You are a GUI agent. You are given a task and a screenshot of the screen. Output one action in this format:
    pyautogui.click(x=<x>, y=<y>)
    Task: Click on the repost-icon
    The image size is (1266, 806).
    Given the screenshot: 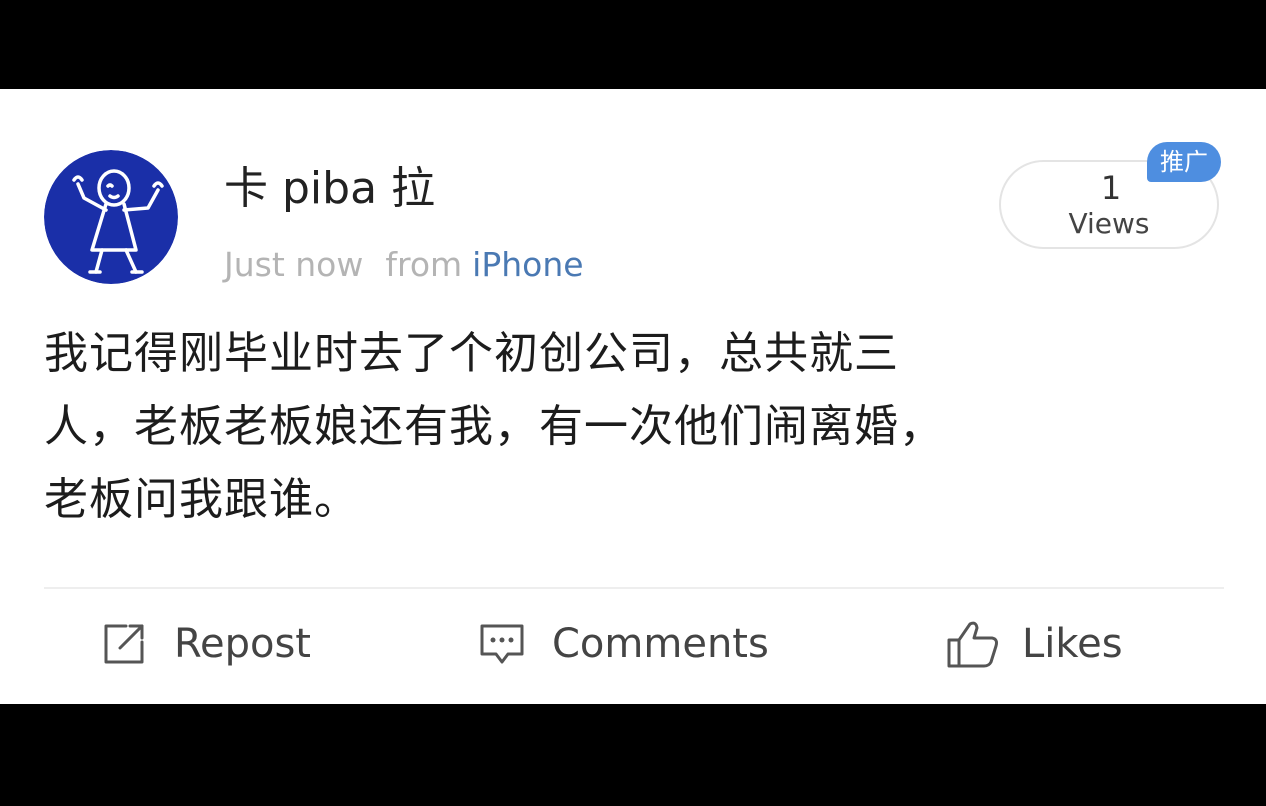 What is the action you would take?
    pyautogui.click(x=124, y=644)
    